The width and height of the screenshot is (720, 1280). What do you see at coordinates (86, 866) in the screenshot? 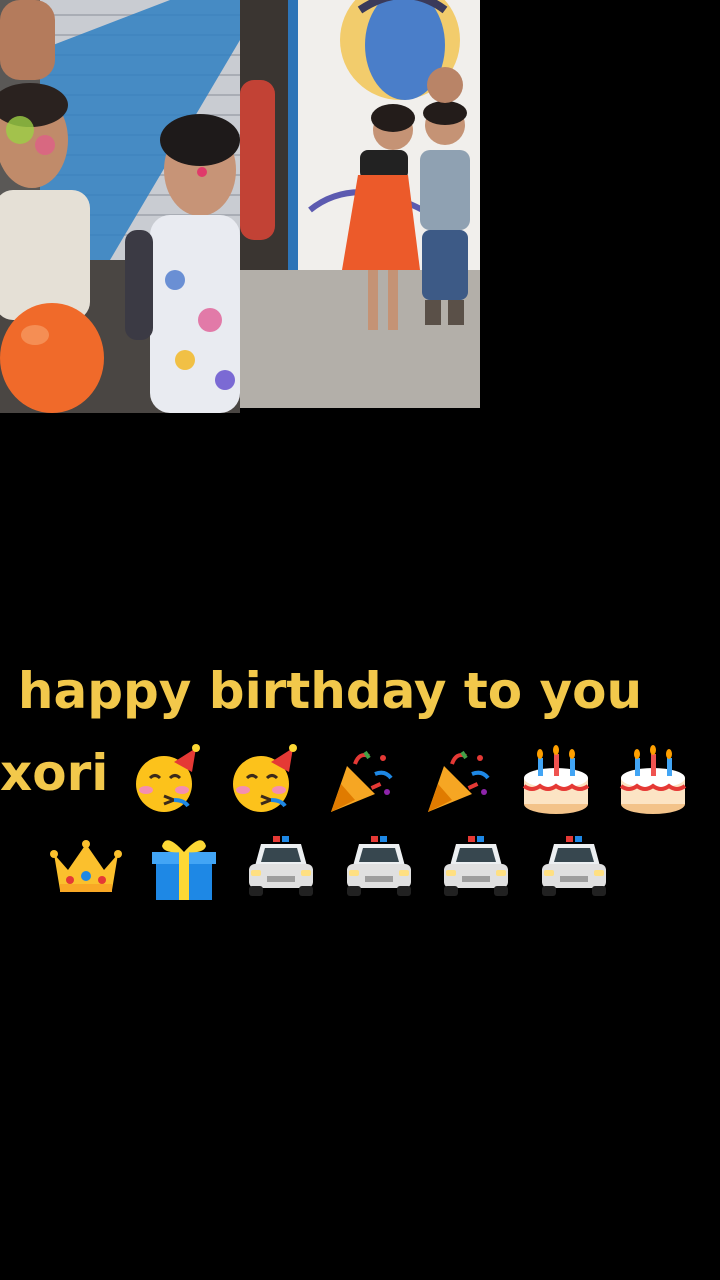
I see `crown-icon` at bounding box center [86, 866].